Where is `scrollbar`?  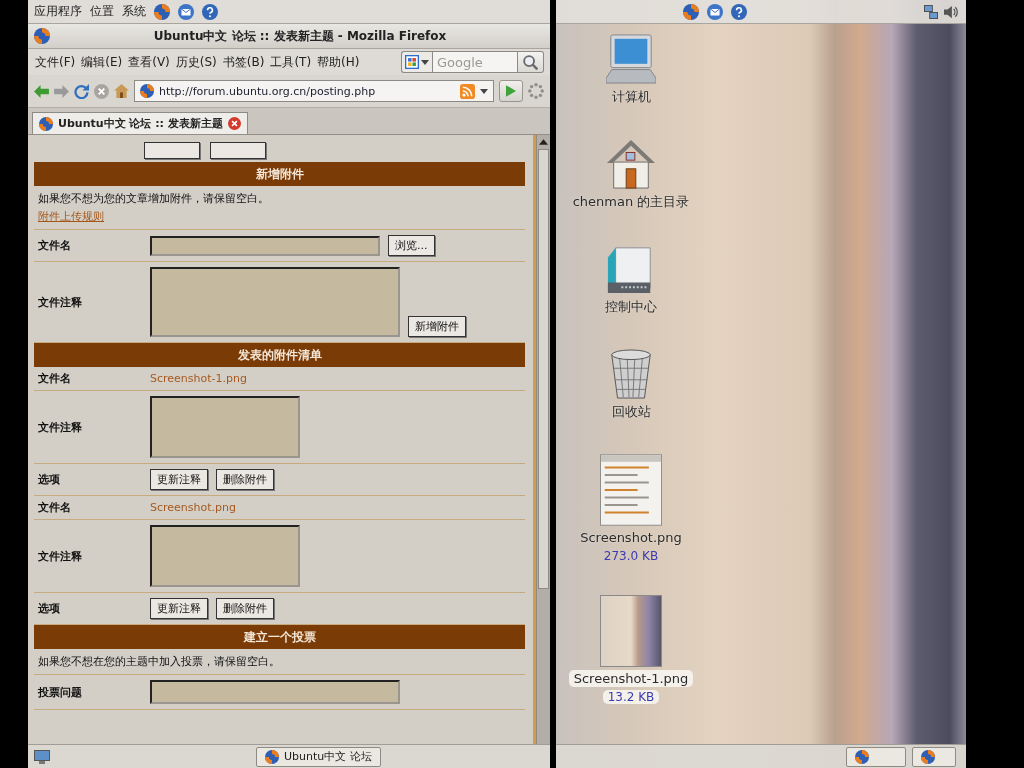 scrollbar is located at coordinates (543, 439).